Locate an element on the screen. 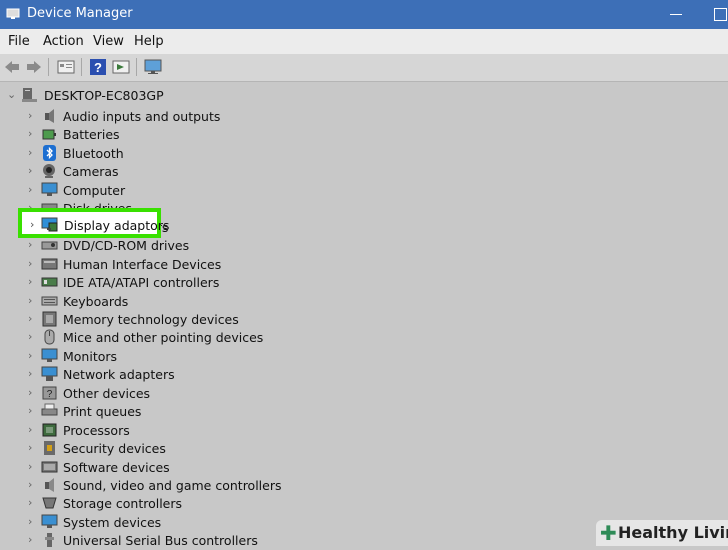 The image size is (728, 550). chevron-down-icon: ⌄ is located at coordinates (11, 94).